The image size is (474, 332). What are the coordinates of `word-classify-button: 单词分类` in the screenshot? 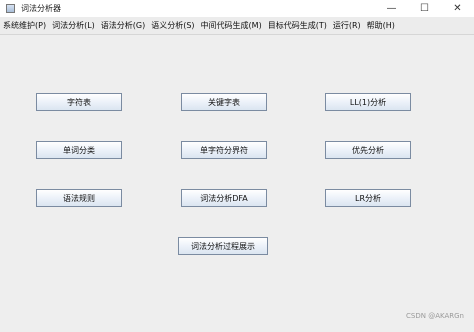 It's located at (79, 150).